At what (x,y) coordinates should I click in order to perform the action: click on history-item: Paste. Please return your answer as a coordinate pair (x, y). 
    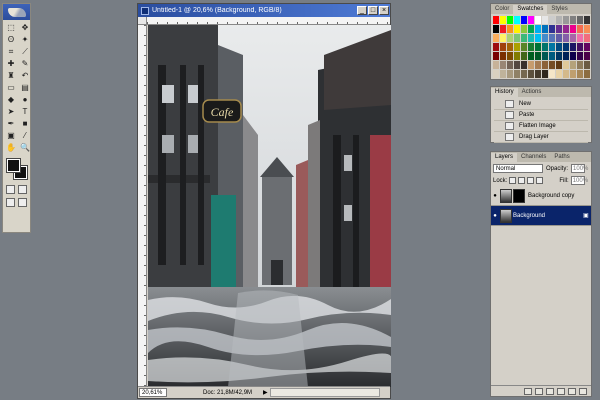
    Looking at the image, I should click on (541, 115).